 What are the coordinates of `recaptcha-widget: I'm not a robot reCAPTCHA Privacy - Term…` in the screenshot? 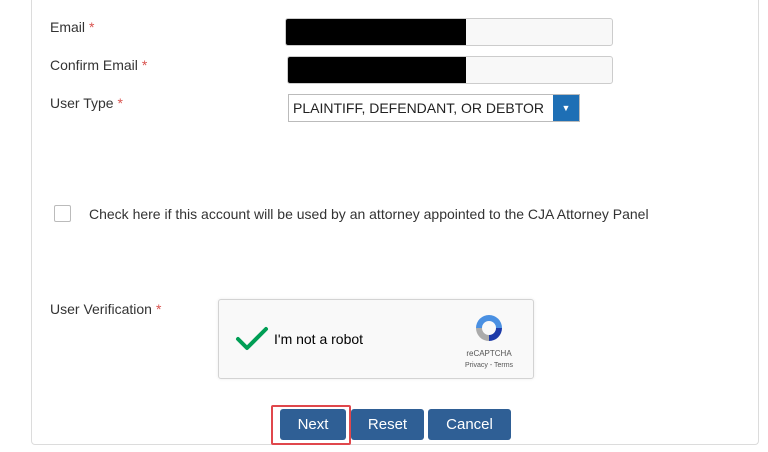 It's located at (376, 339).